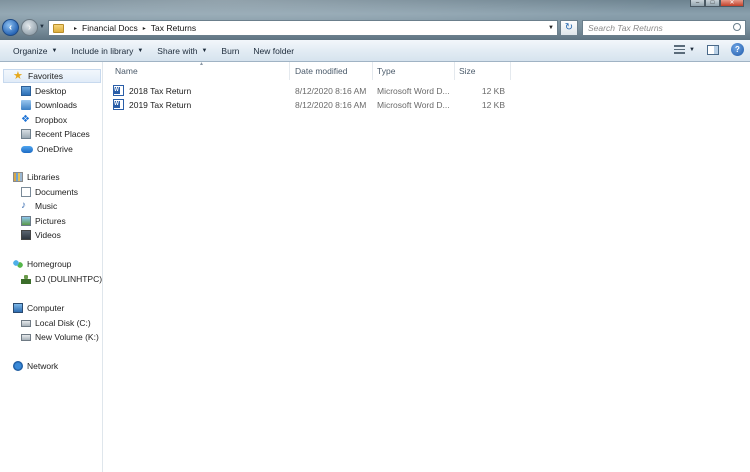 The width and height of the screenshot is (750, 472). What do you see at coordinates (427, 71) in the screenshot?
I see `column-header-row: ▲ Name Date modified Type Size` at bounding box center [427, 71].